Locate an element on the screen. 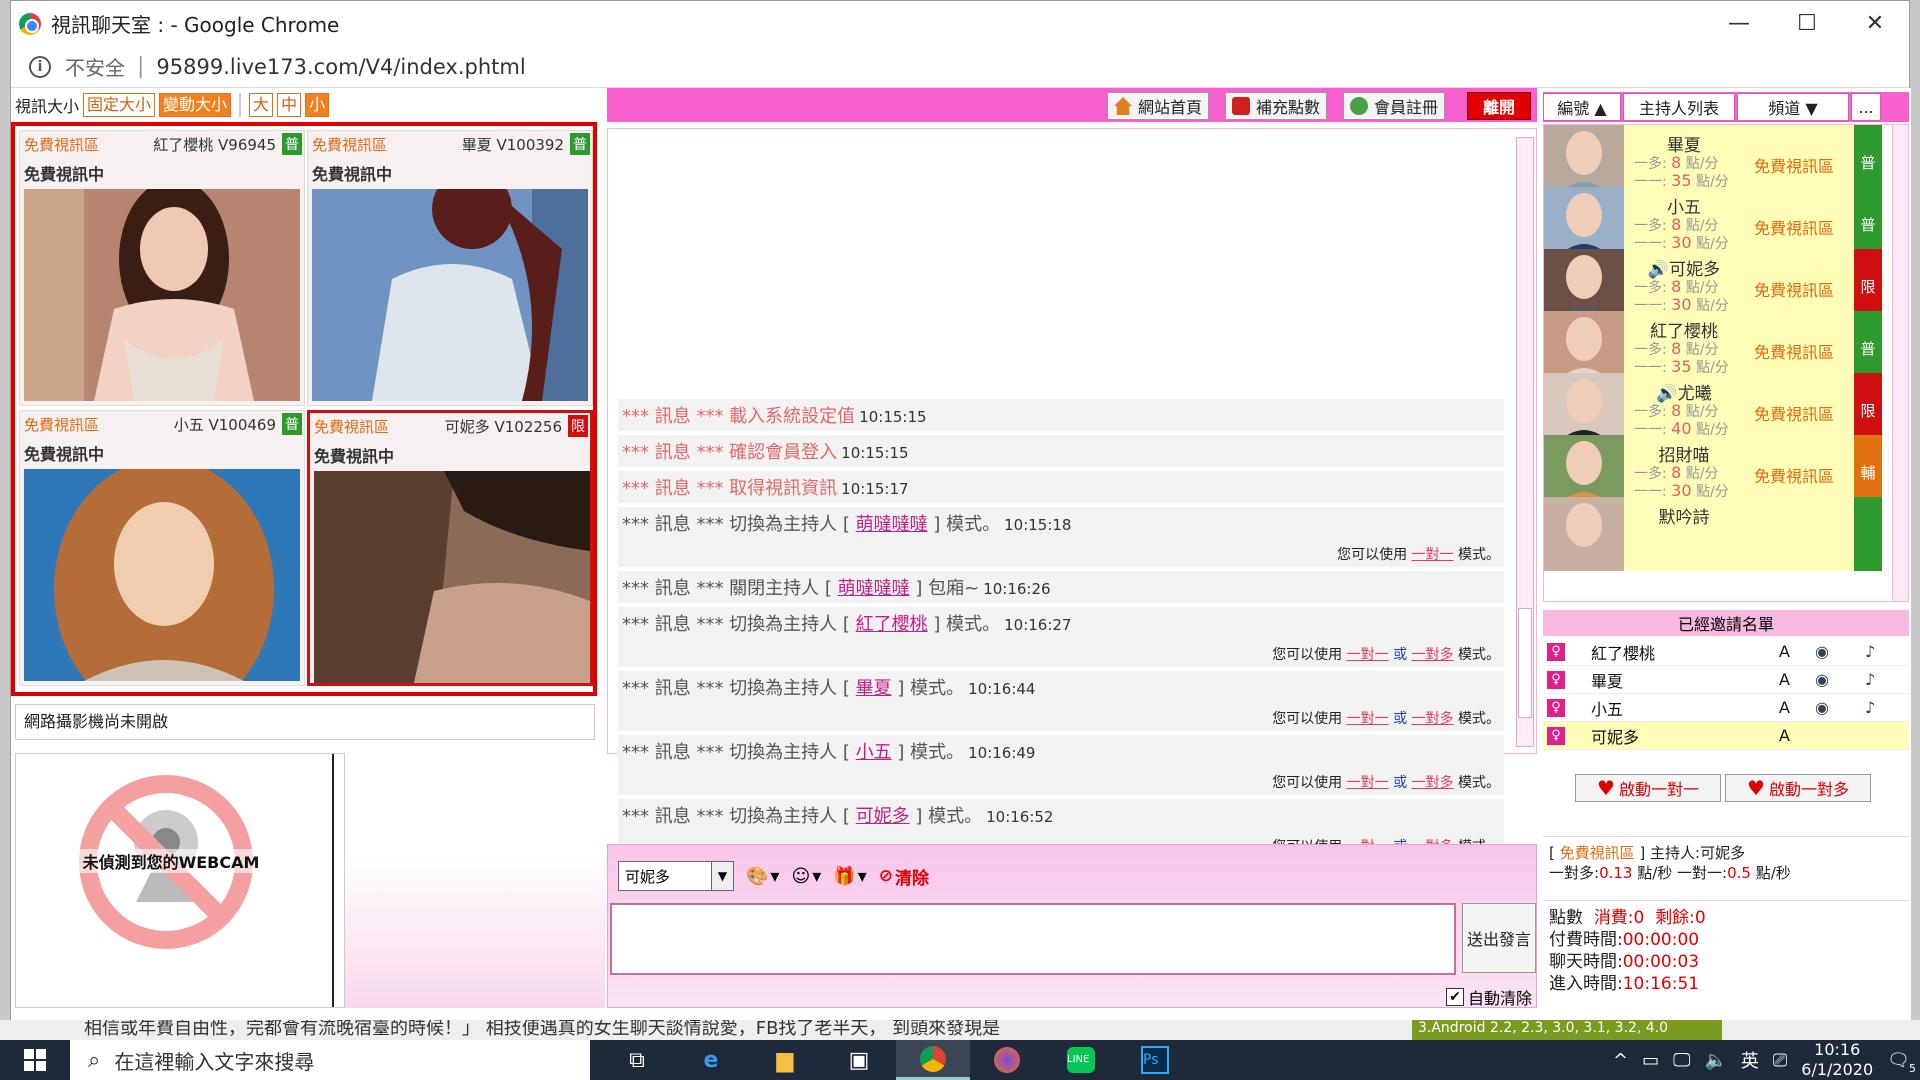 The width and height of the screenshot is (1920, 1080). maximize-button: ☐ is located at coordinates (1807, 23).